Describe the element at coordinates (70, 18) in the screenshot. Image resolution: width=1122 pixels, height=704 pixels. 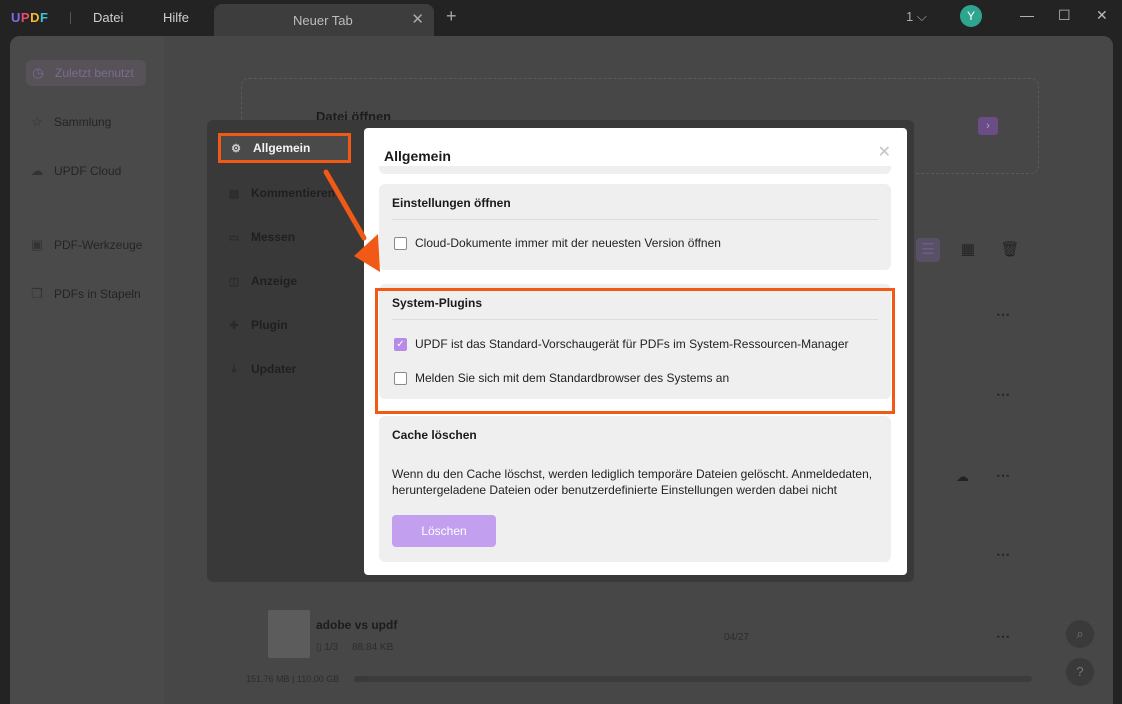
I see `title-separator` at that location.